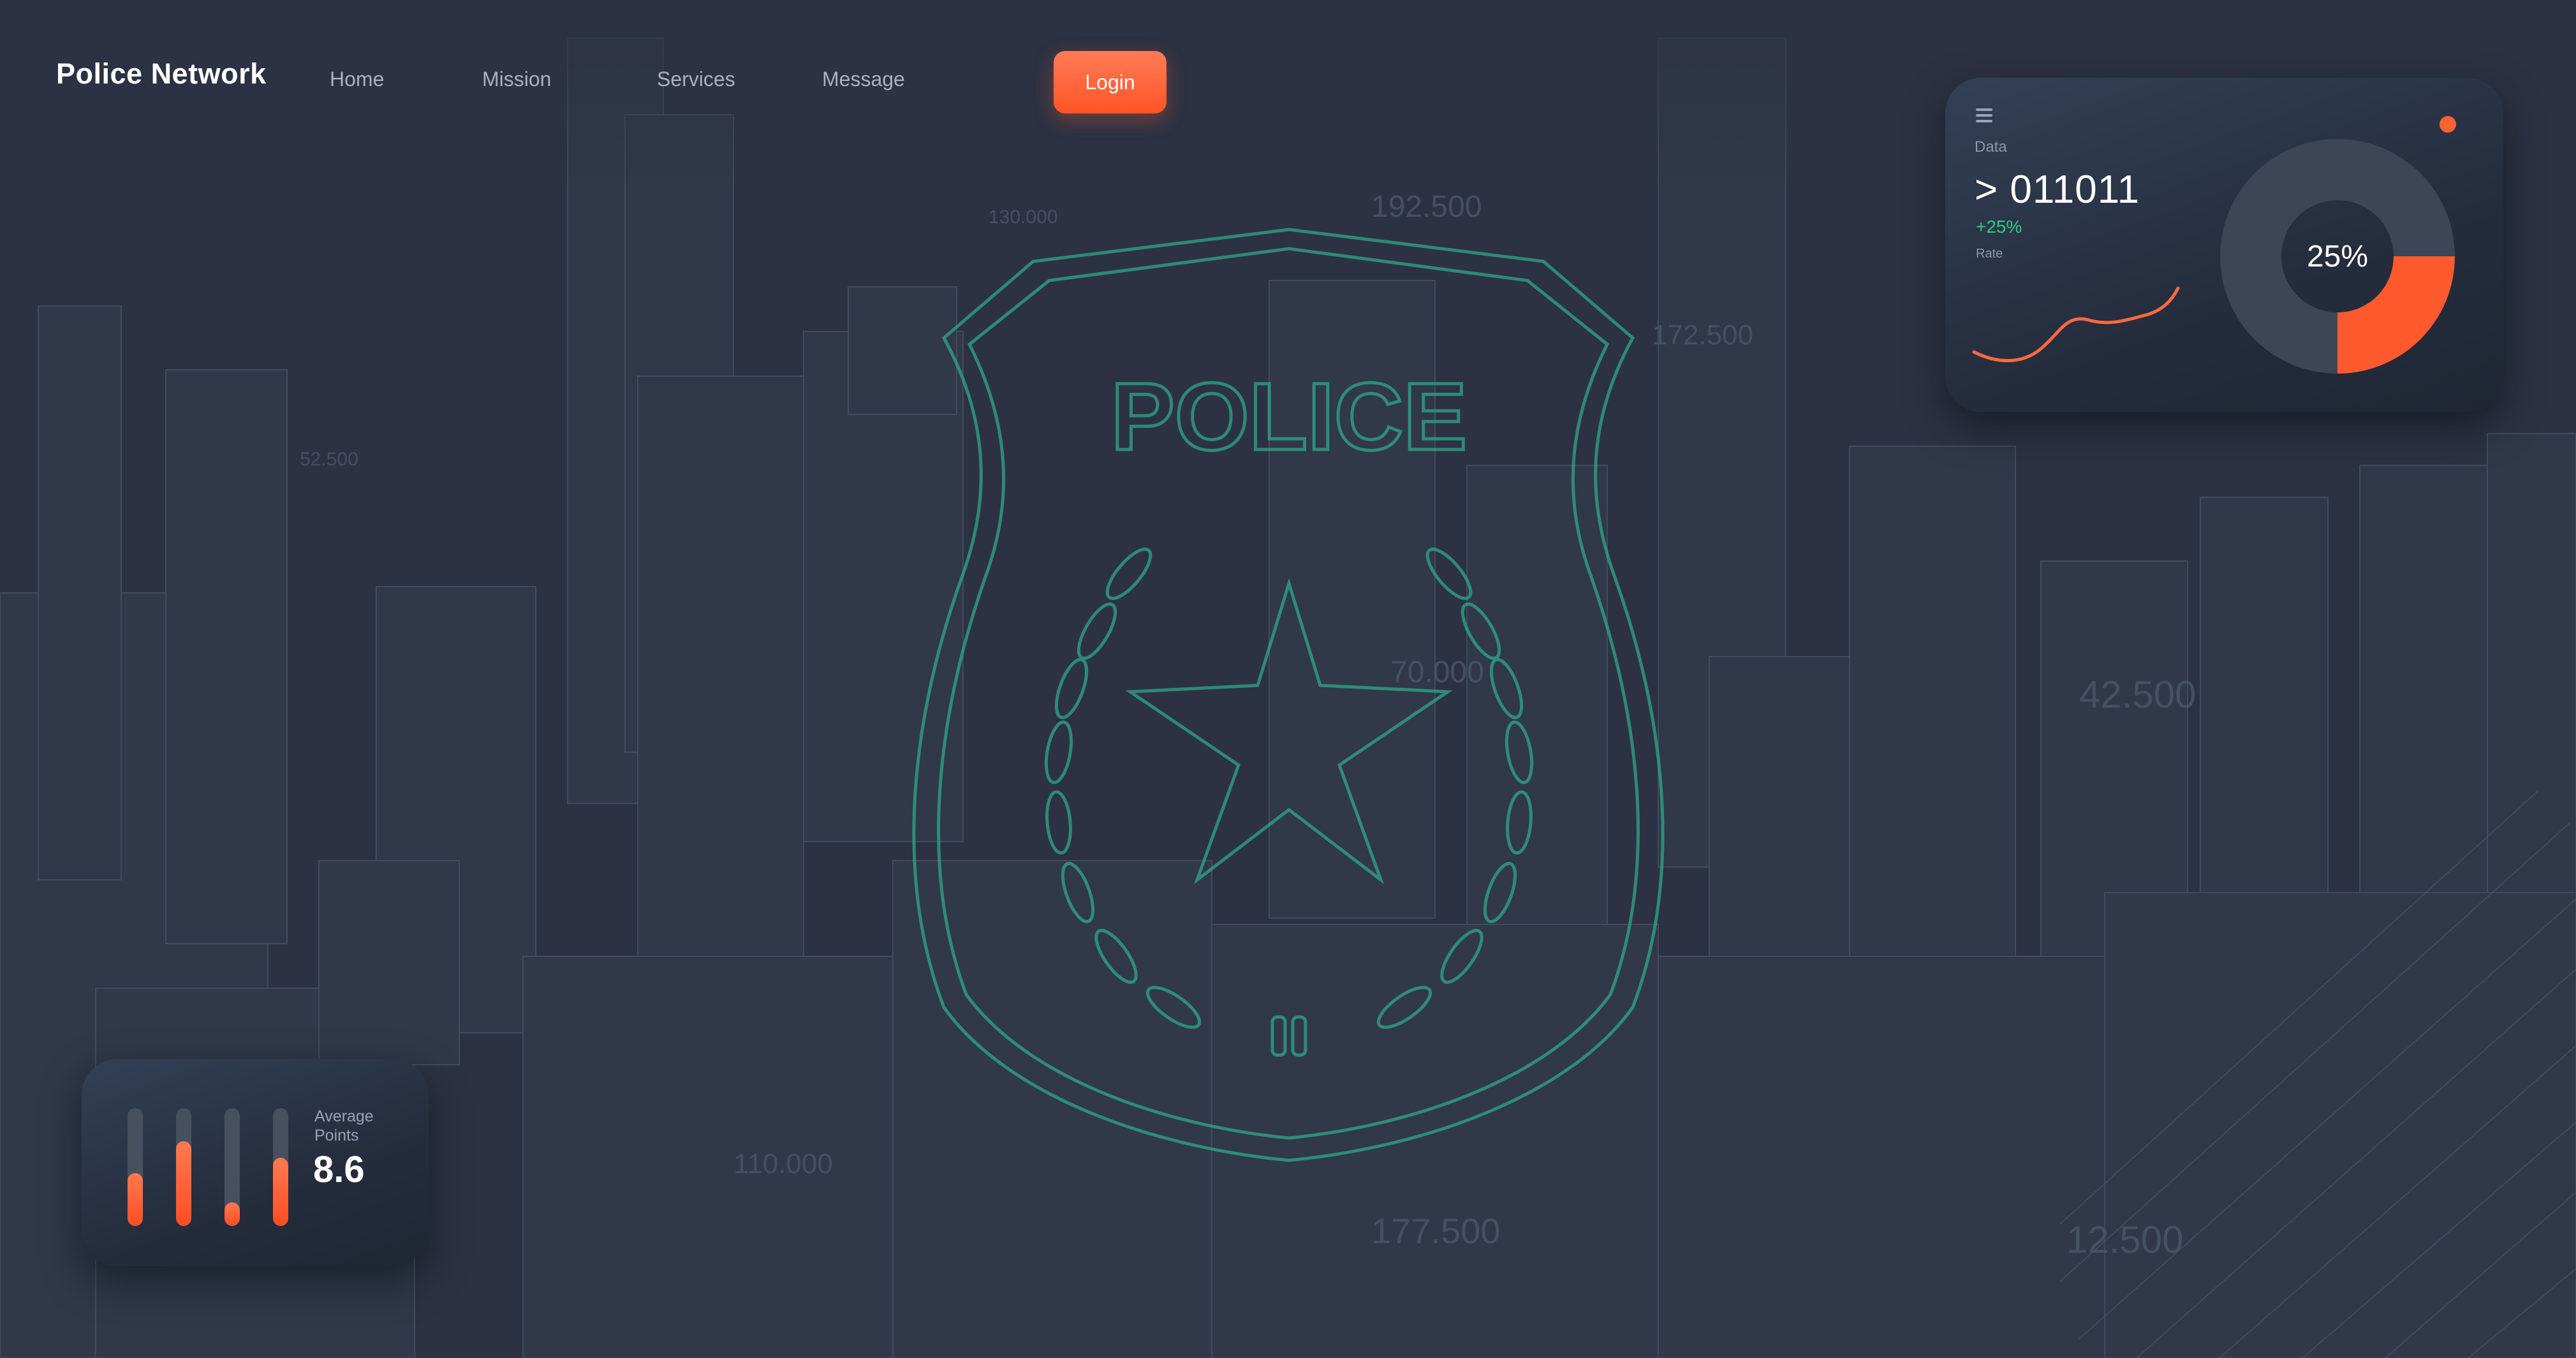  I want to click on login-button: Login, so click(1110, 82).